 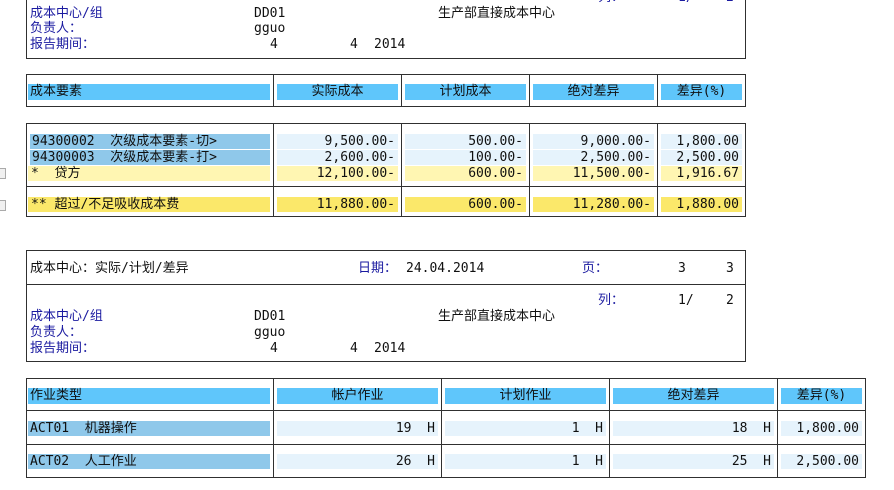 I want to click on total-cell-plan: 600.00-, so click(x=465, y=204).